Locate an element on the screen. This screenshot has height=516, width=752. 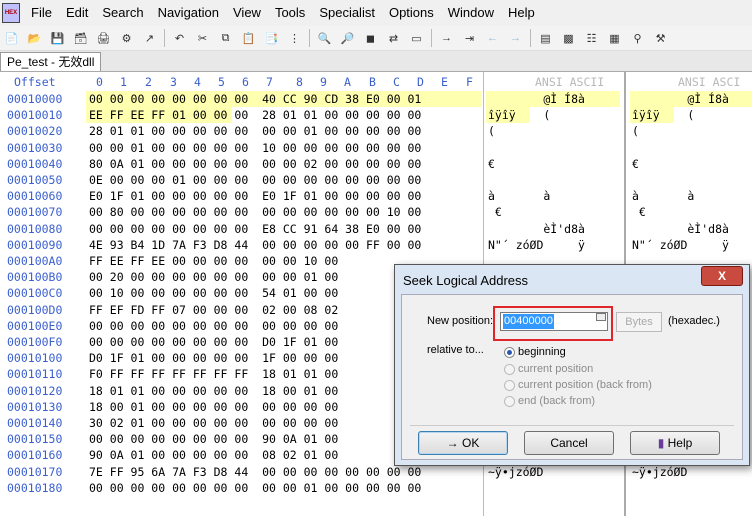
row-offset: 00010100 is located at coordinates (35, 358).